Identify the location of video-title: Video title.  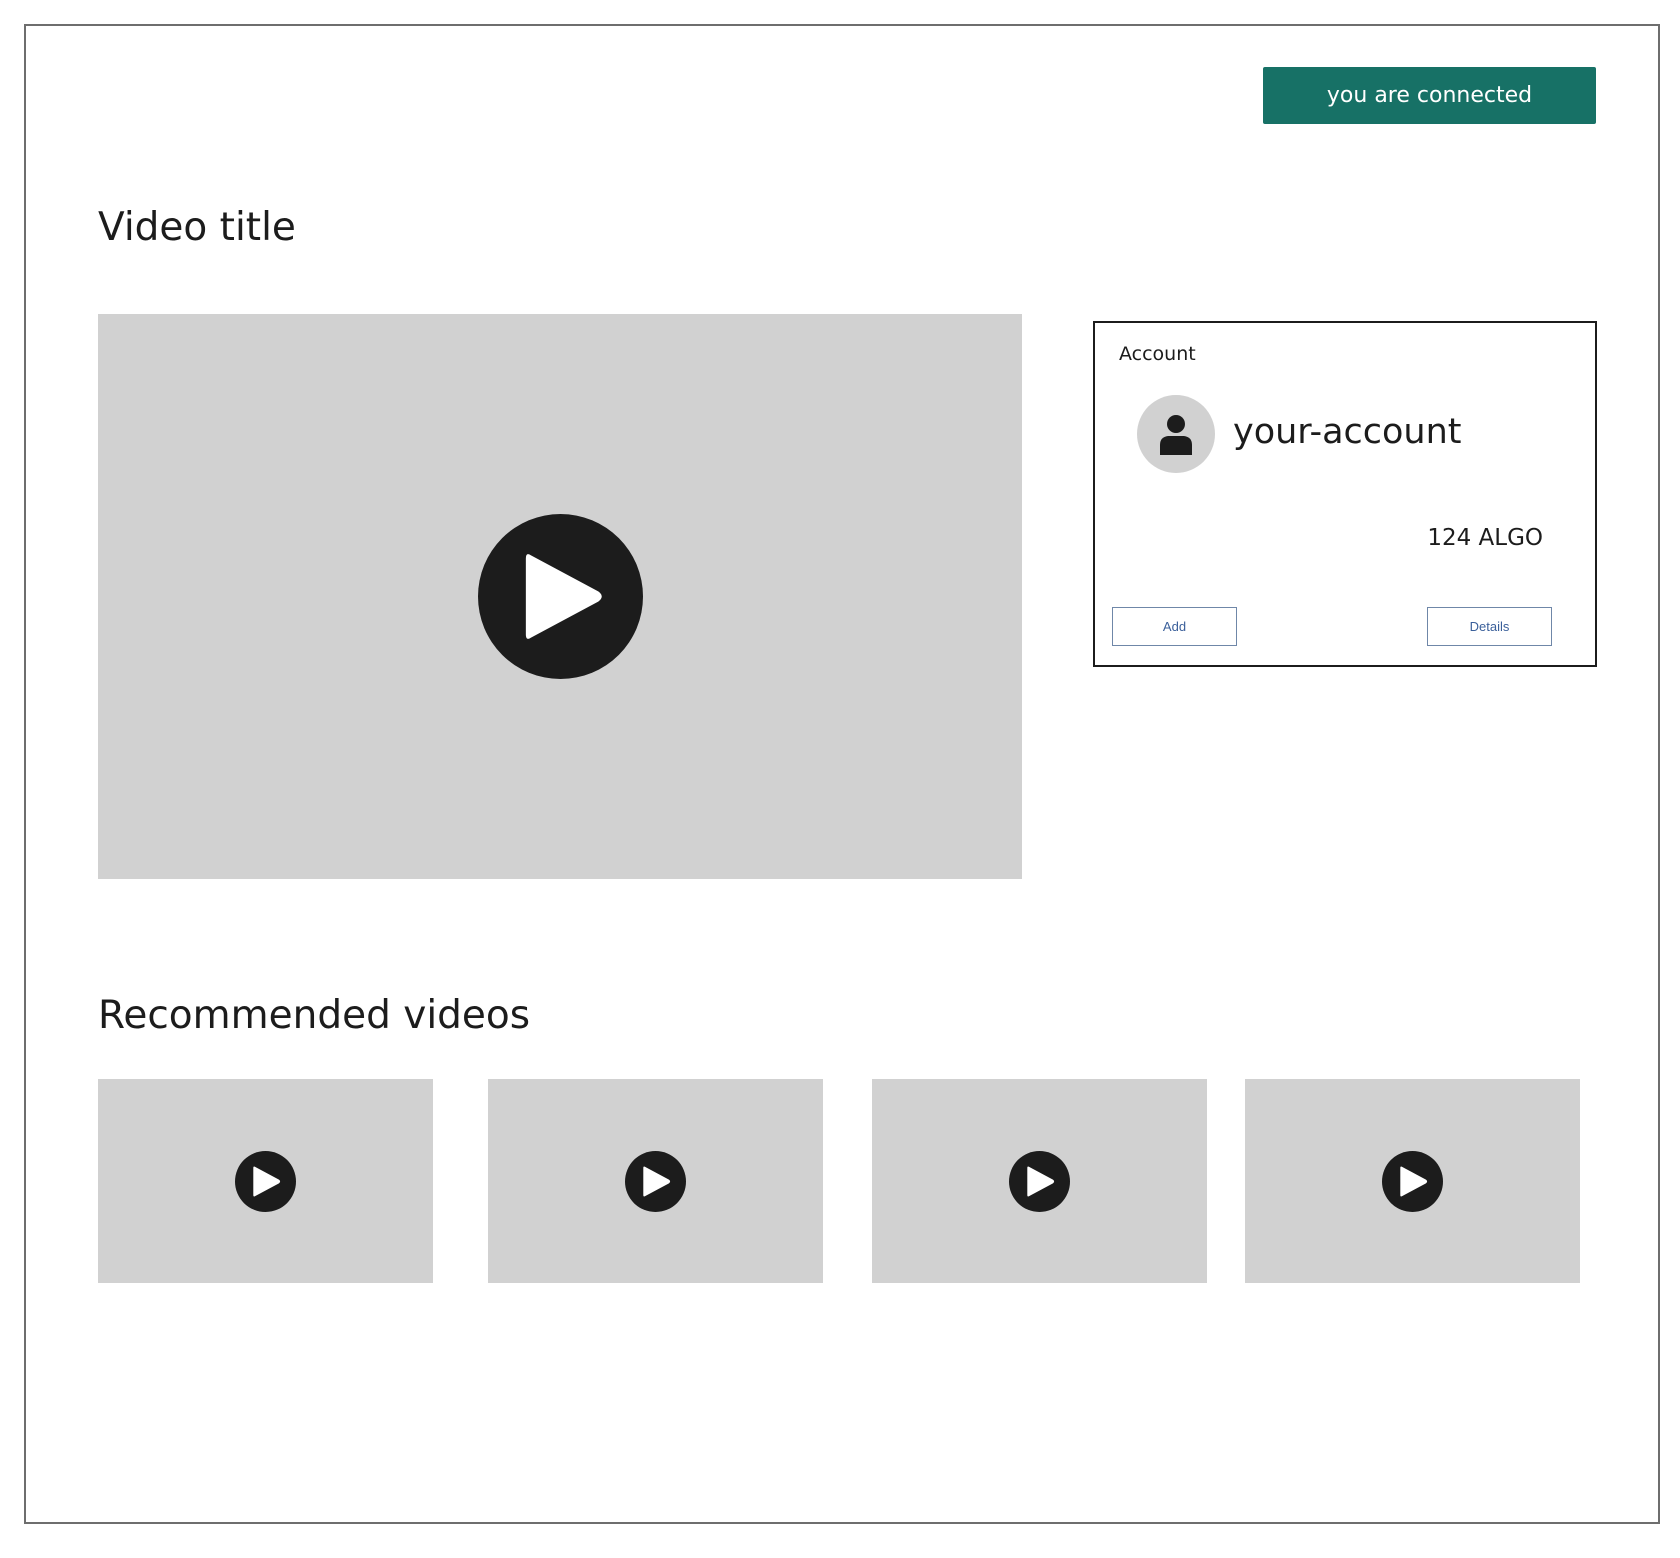
(197, 227).